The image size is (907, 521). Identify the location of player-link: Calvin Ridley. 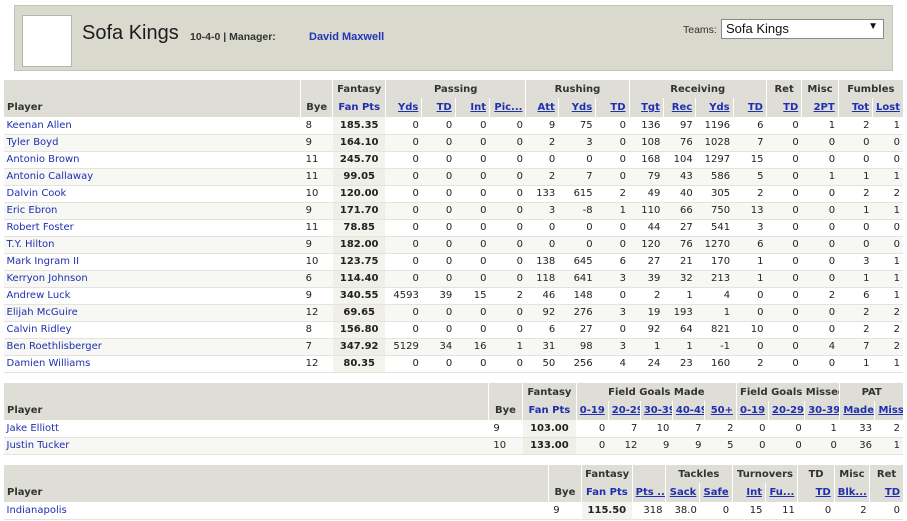
(39, 329).